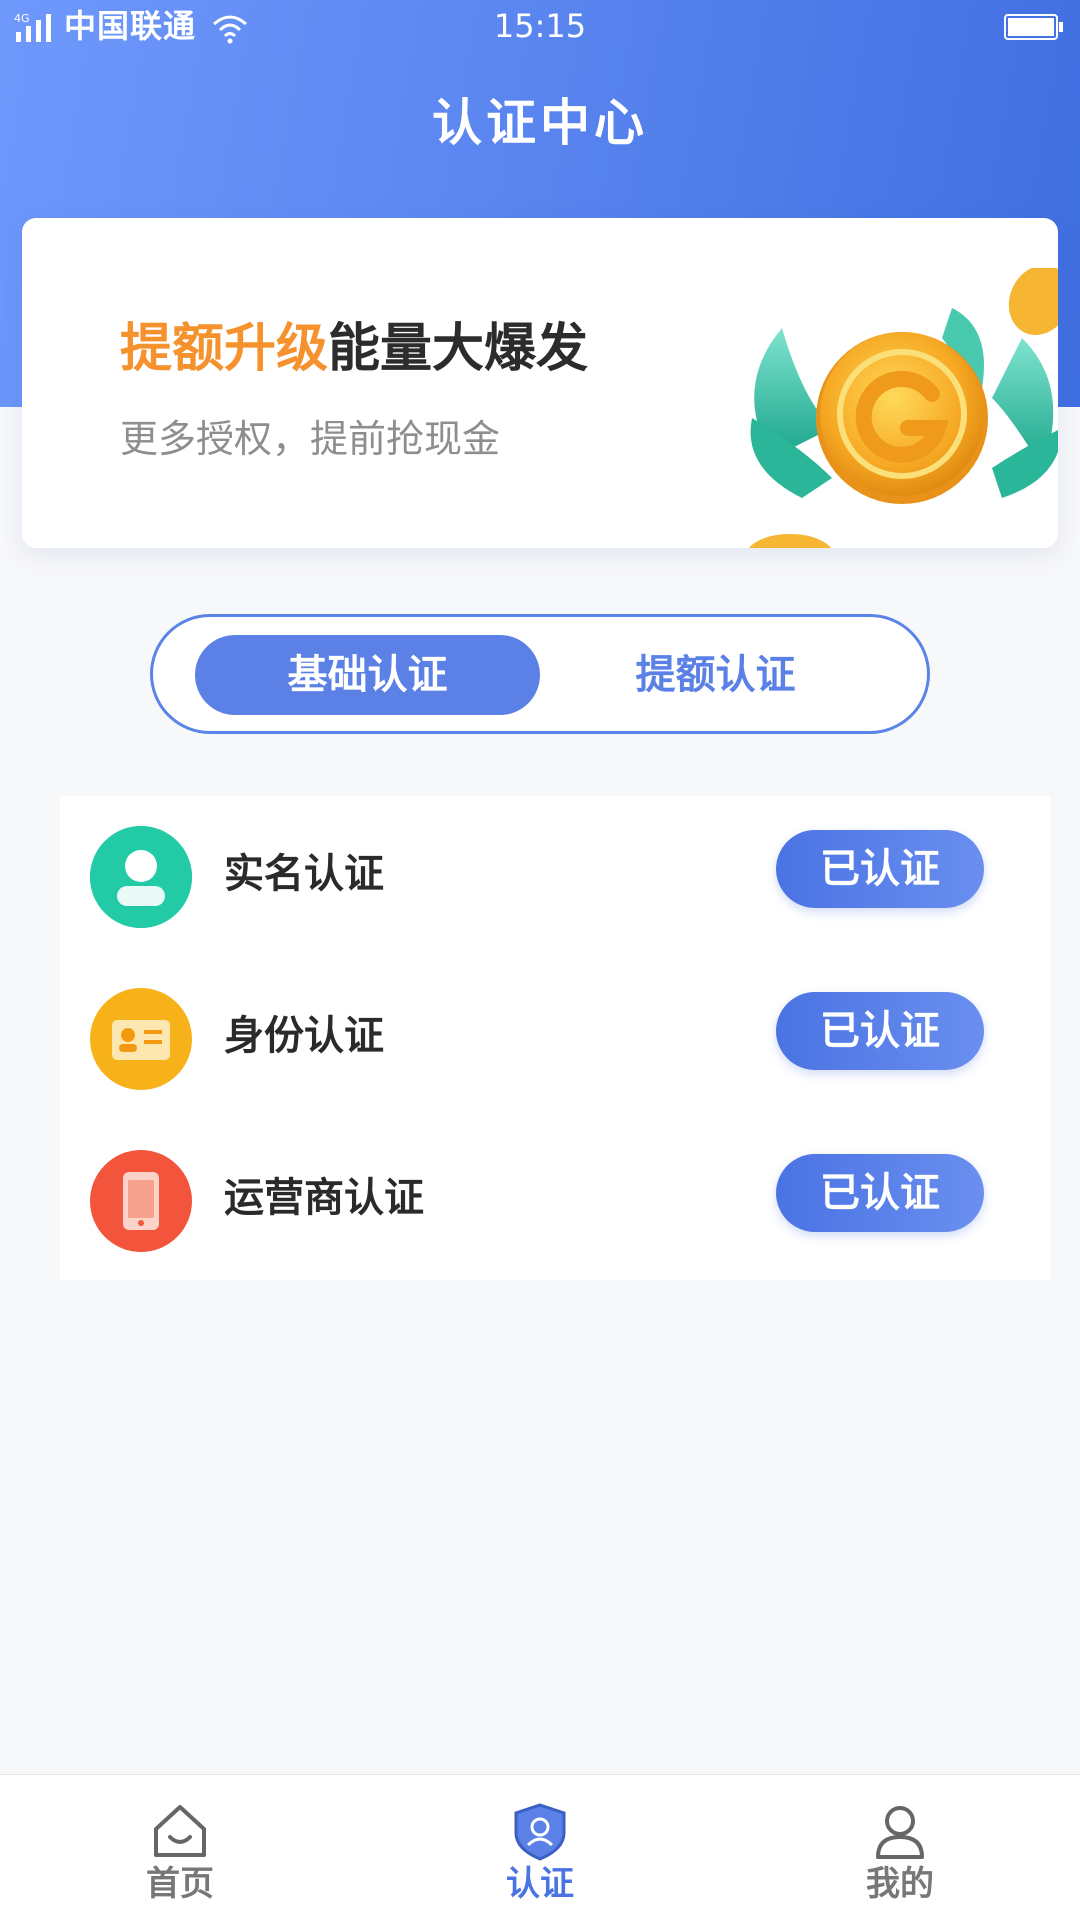 The height and width of the screenshot is (1920, 1080). What do you see at coordinates (555, 1200) in the screenshot?
I see `list-item-carrier: 运营商认证 已认证` at bounding box center [555, 1200].